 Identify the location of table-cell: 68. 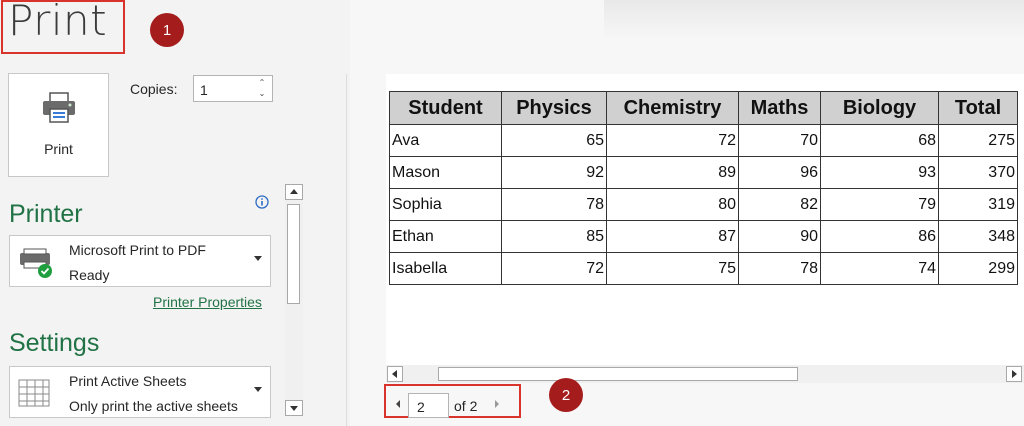
(879, 140).